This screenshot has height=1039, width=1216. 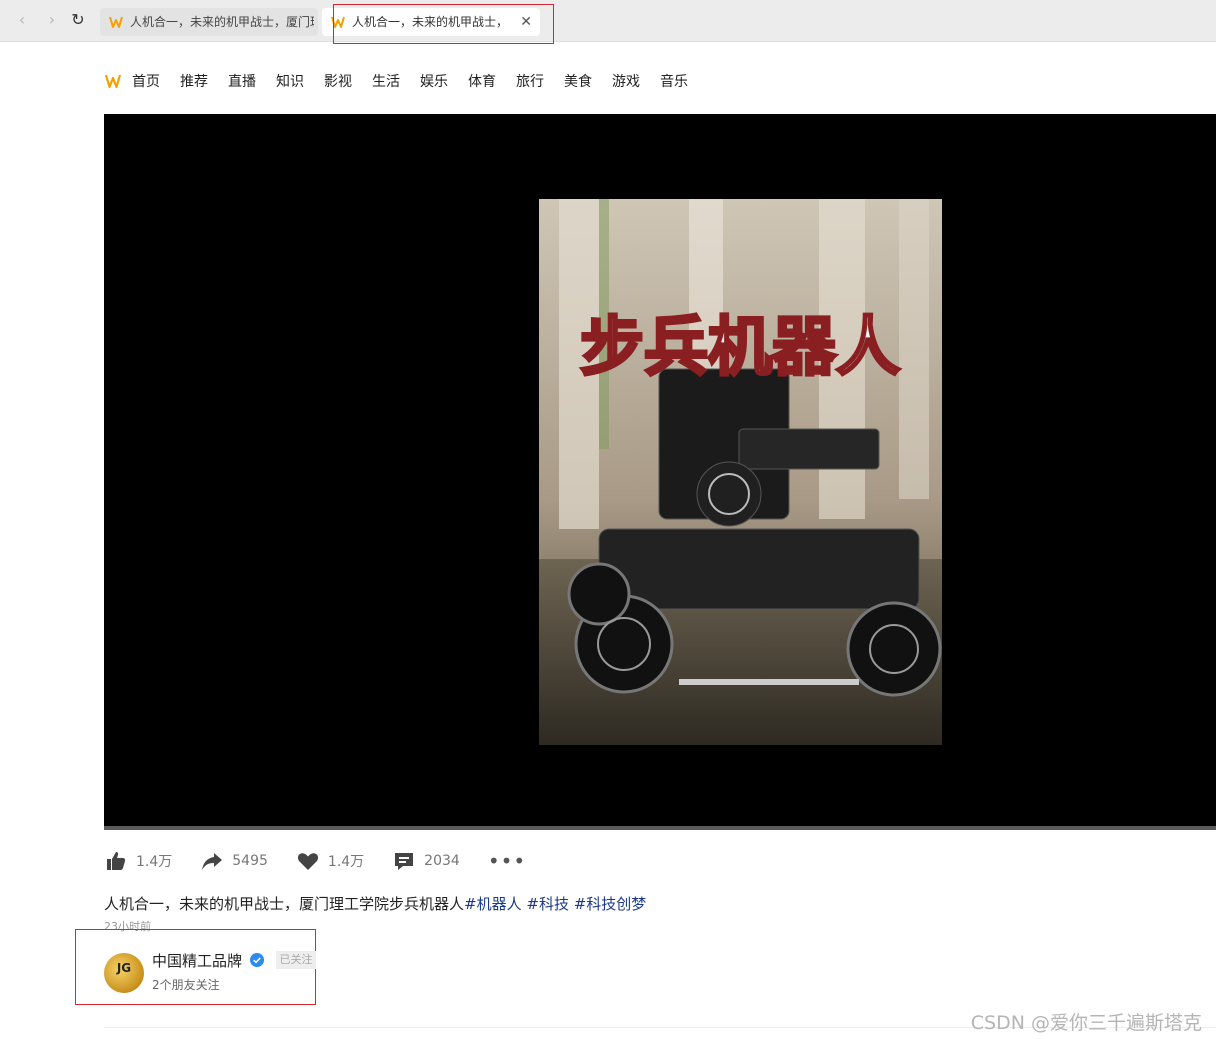 I want to click on like-button: 1.4万, so click(x=138, y=861).